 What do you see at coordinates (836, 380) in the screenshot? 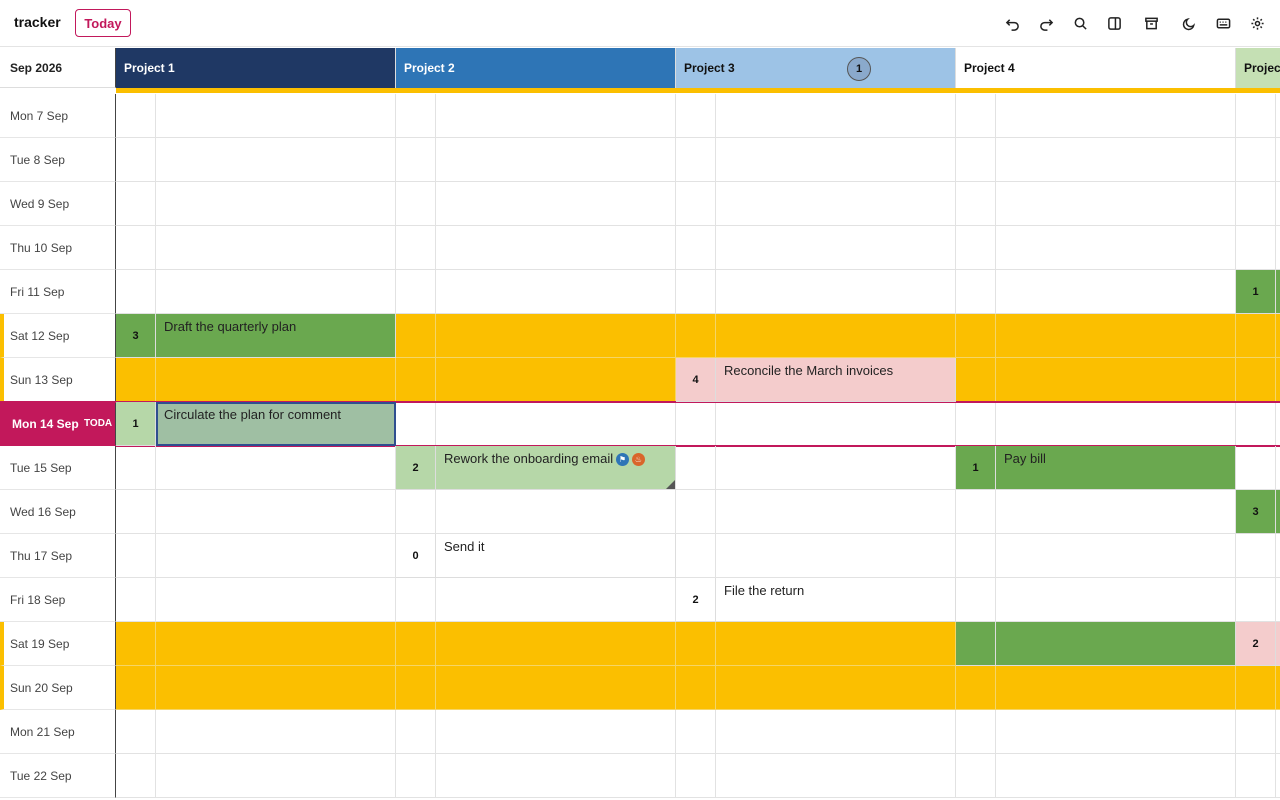
I see `task-card: Reconcile the March invoices` at bounding box center [836, 380].